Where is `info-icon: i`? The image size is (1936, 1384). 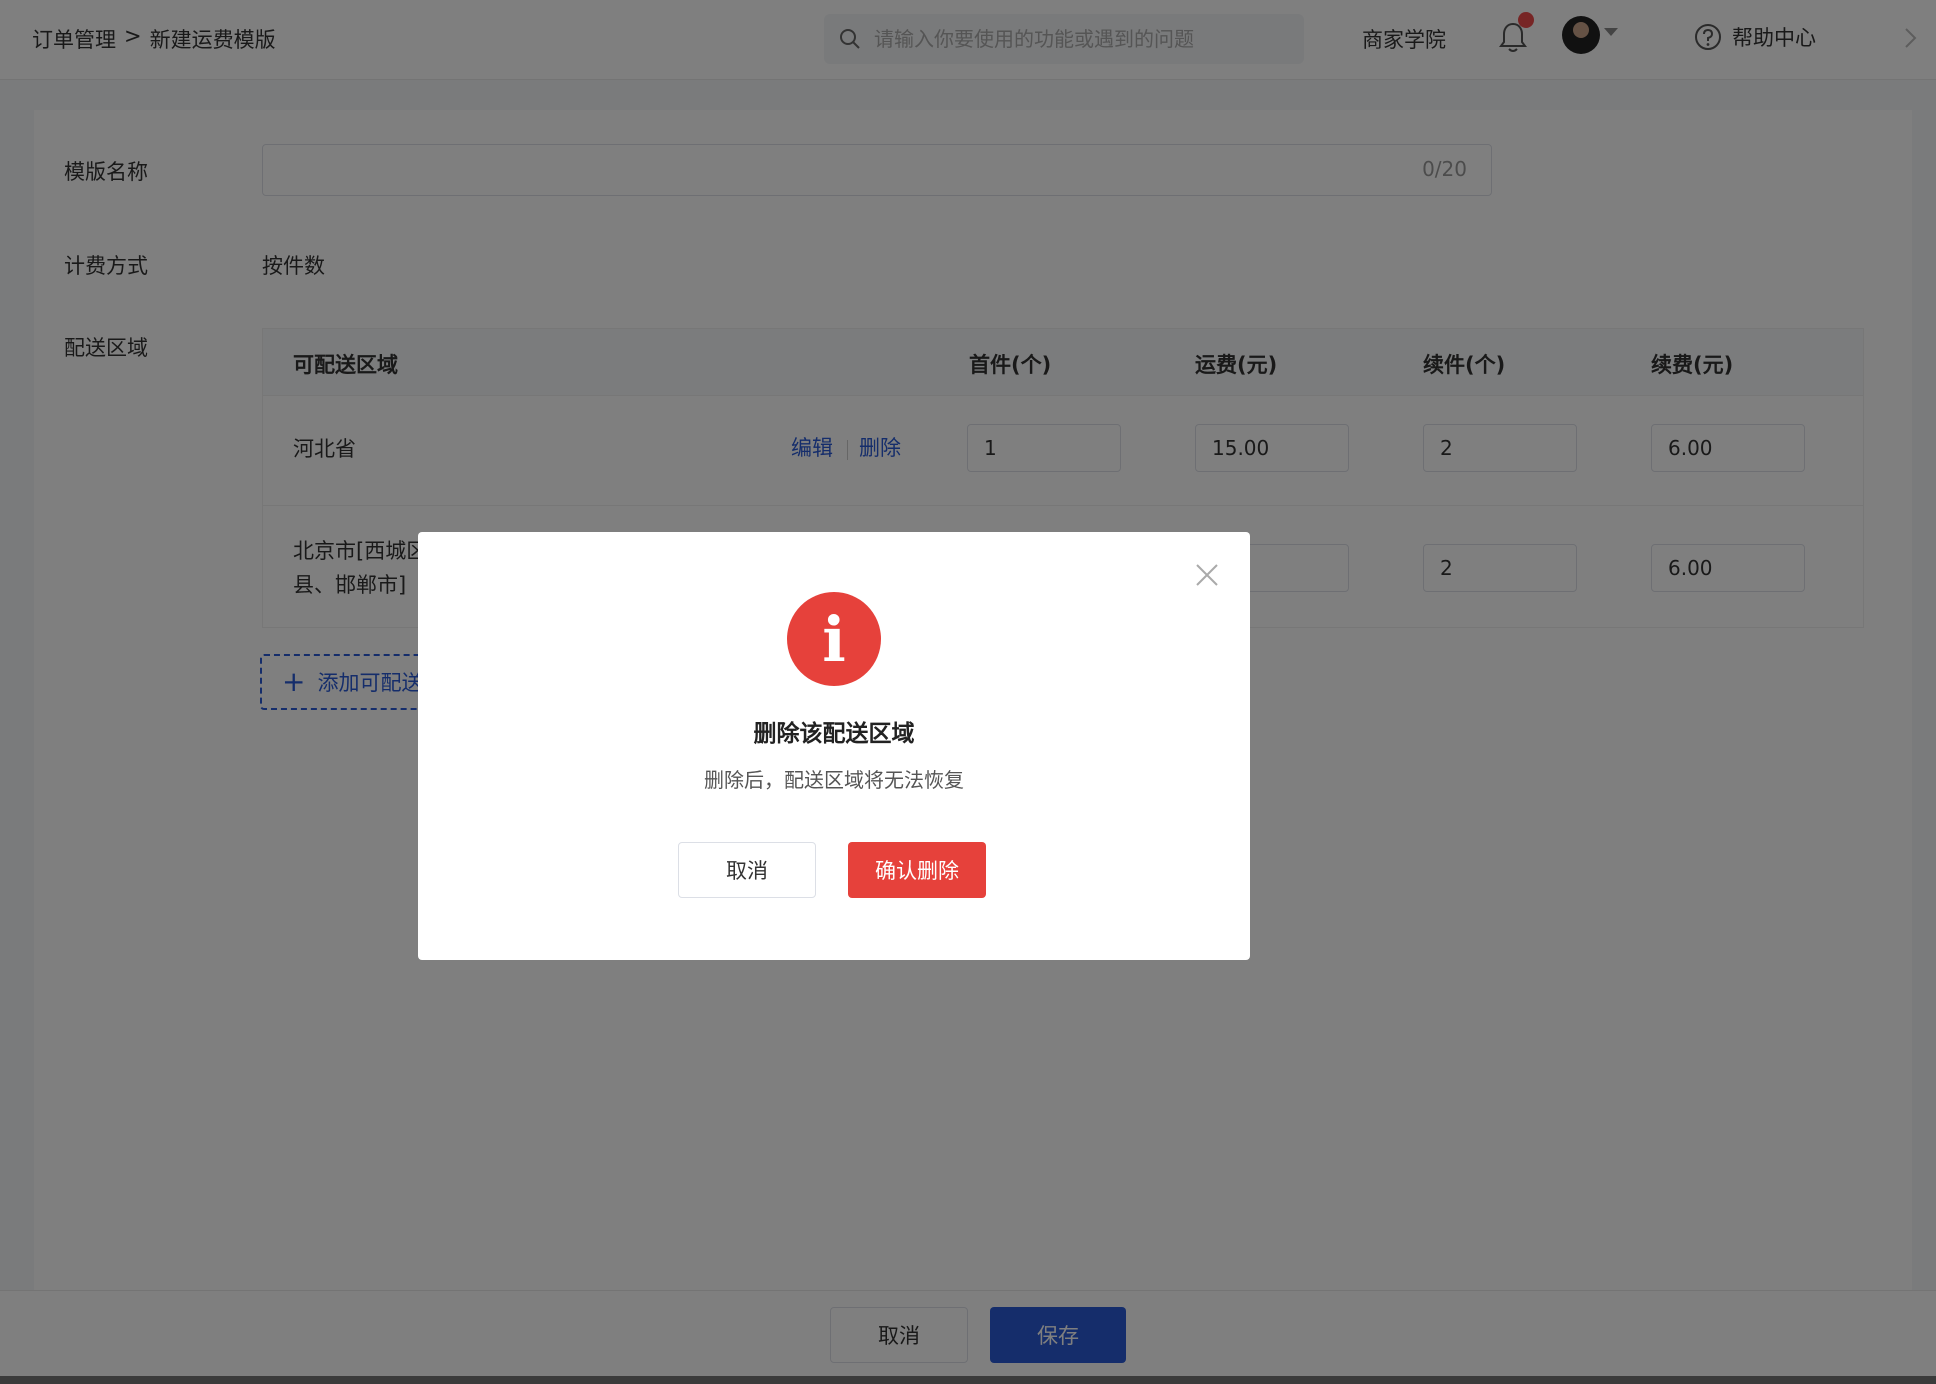 info-icon: i is located at coordinates (834, 639).